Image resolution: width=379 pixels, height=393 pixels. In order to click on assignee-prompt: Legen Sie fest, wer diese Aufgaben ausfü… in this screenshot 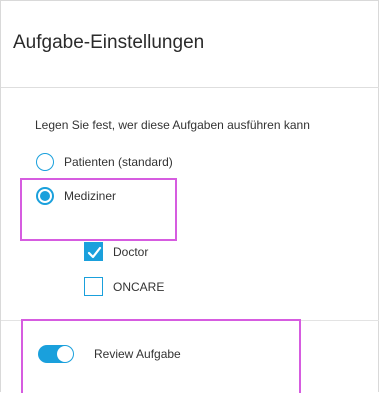, I will do `click(172, 125)`.